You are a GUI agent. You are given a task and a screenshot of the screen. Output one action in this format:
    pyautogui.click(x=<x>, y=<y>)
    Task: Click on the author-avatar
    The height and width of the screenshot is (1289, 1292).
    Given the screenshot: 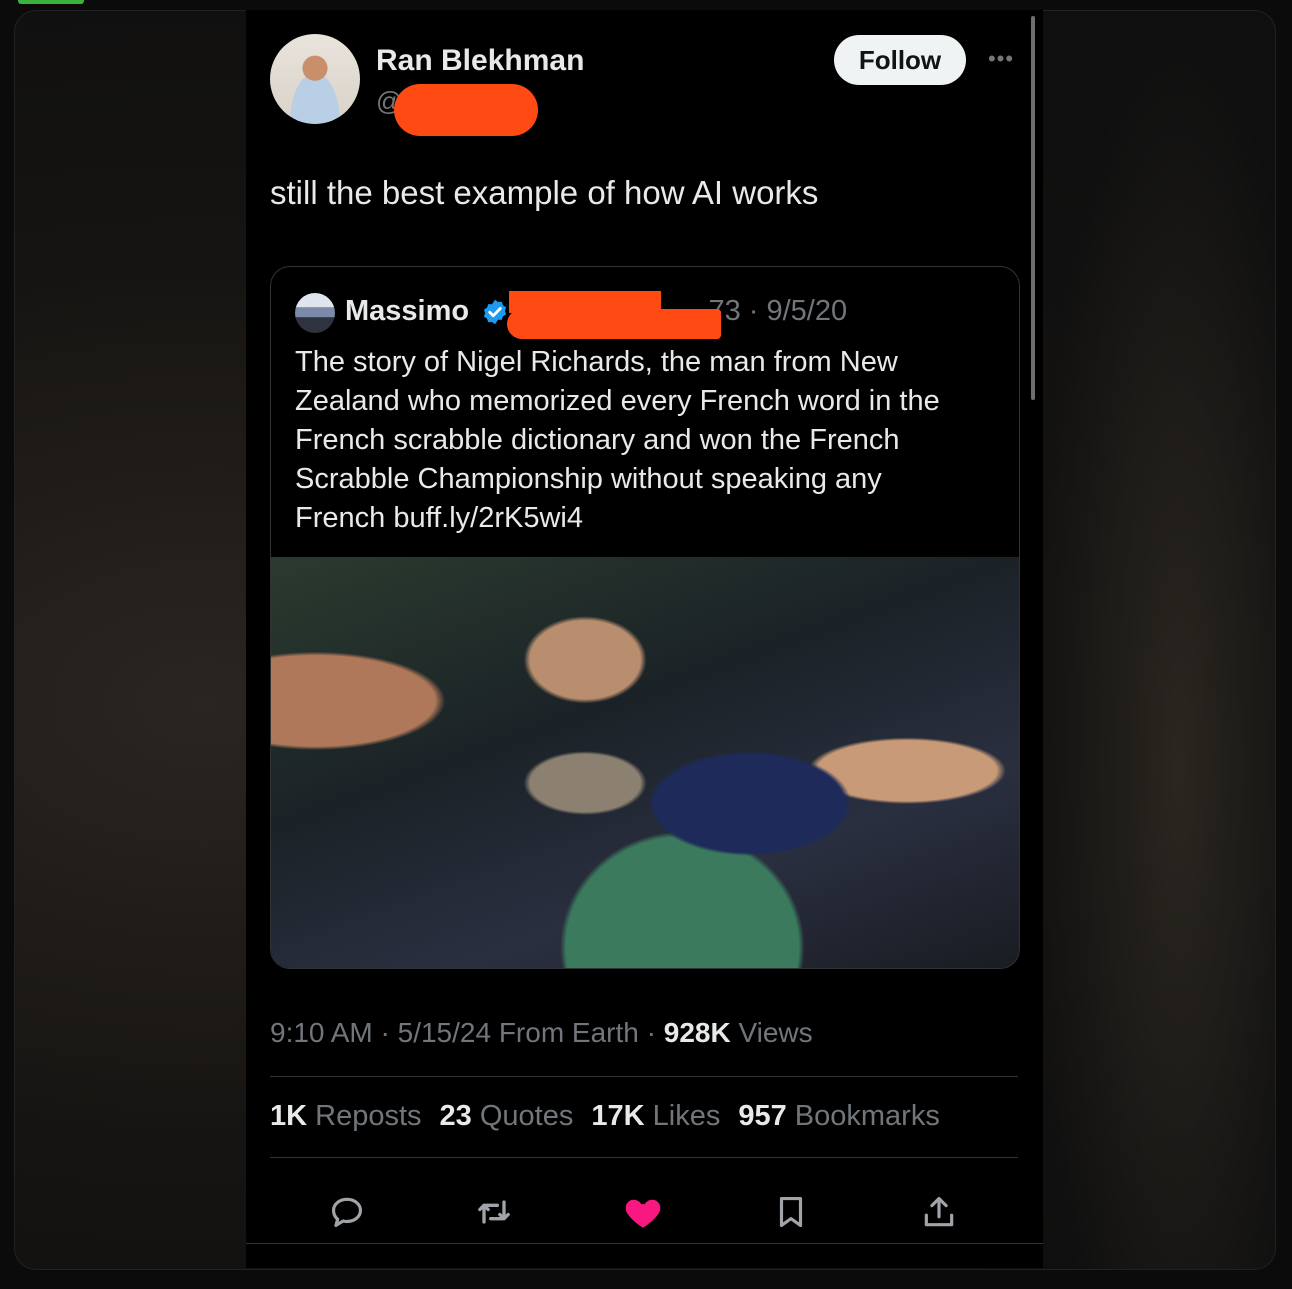 What is the action you would take?
    pyautogui.click(x=315, y=79)
    